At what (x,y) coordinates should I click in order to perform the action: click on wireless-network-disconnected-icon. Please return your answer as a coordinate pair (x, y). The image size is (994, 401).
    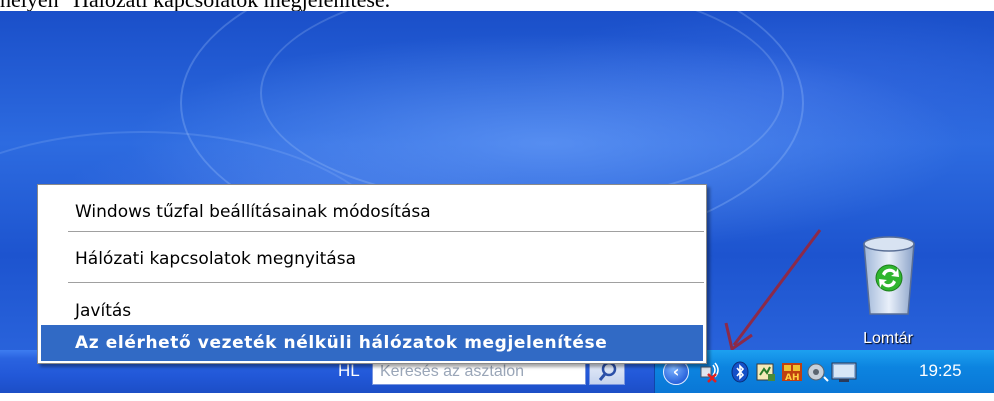
    Looking at the image, I should click on (710, 372).